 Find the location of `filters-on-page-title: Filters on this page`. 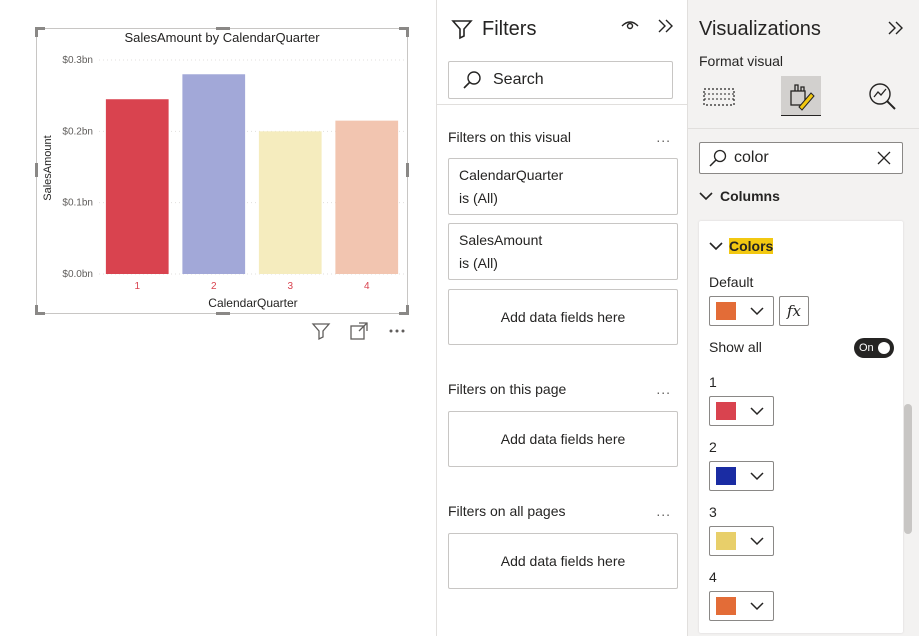

filters-on-page-title: Filters on this page is located at coordinates (507, 389).